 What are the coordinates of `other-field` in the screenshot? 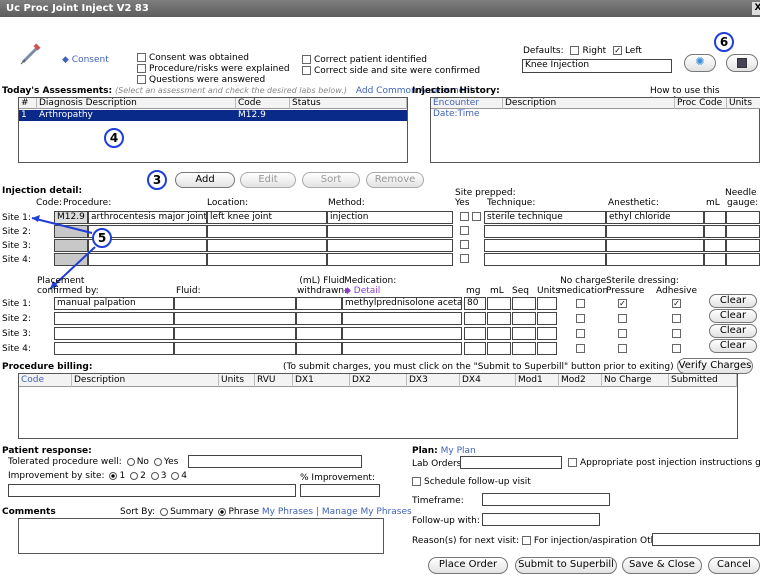 It's located at (706, 539).